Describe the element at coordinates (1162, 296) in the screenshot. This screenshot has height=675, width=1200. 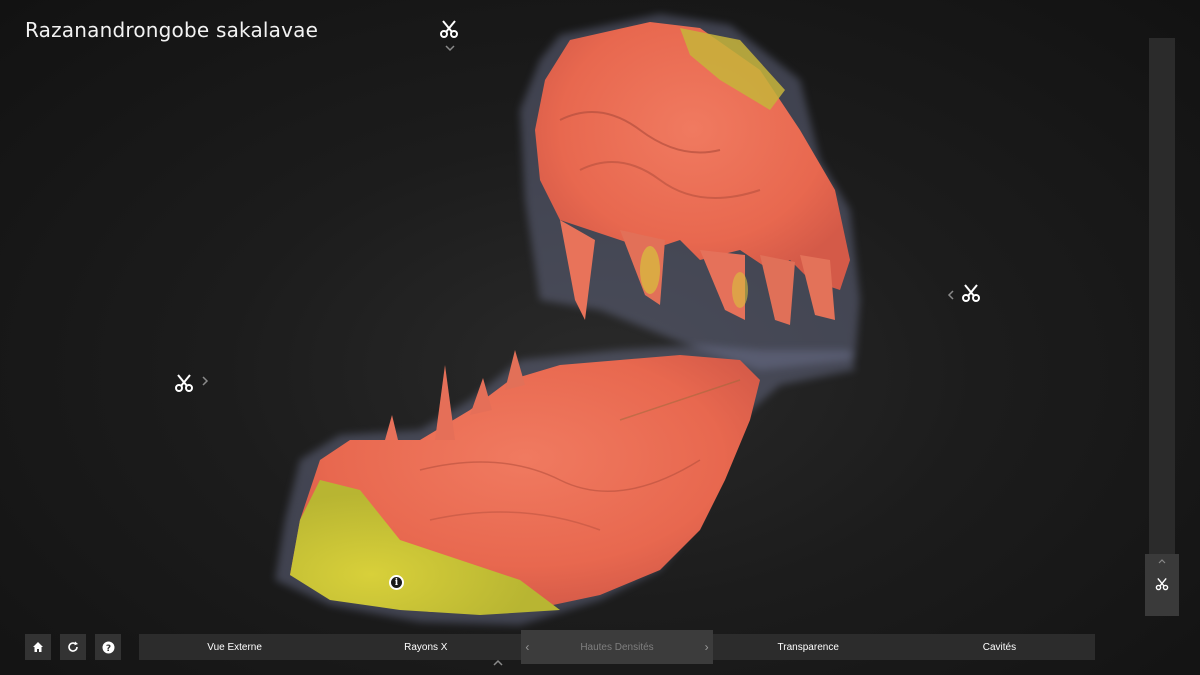
I see `vertical-cut-slider-track` at that location.